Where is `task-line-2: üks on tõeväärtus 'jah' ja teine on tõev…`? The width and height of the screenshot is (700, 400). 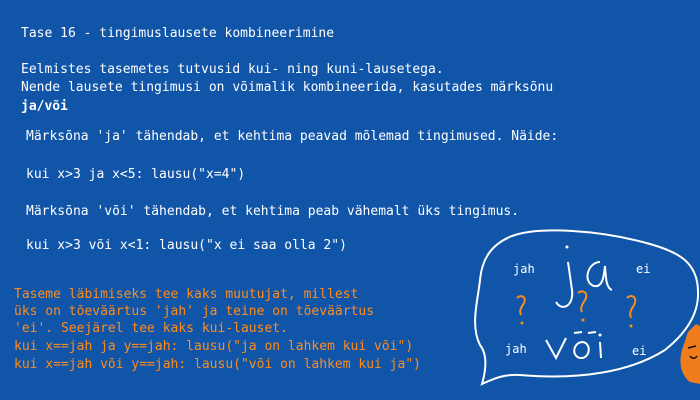
task-line-2: üks on tõeväärtus 'jah' ja teine on tõev… is located at coordinates (194, 311).